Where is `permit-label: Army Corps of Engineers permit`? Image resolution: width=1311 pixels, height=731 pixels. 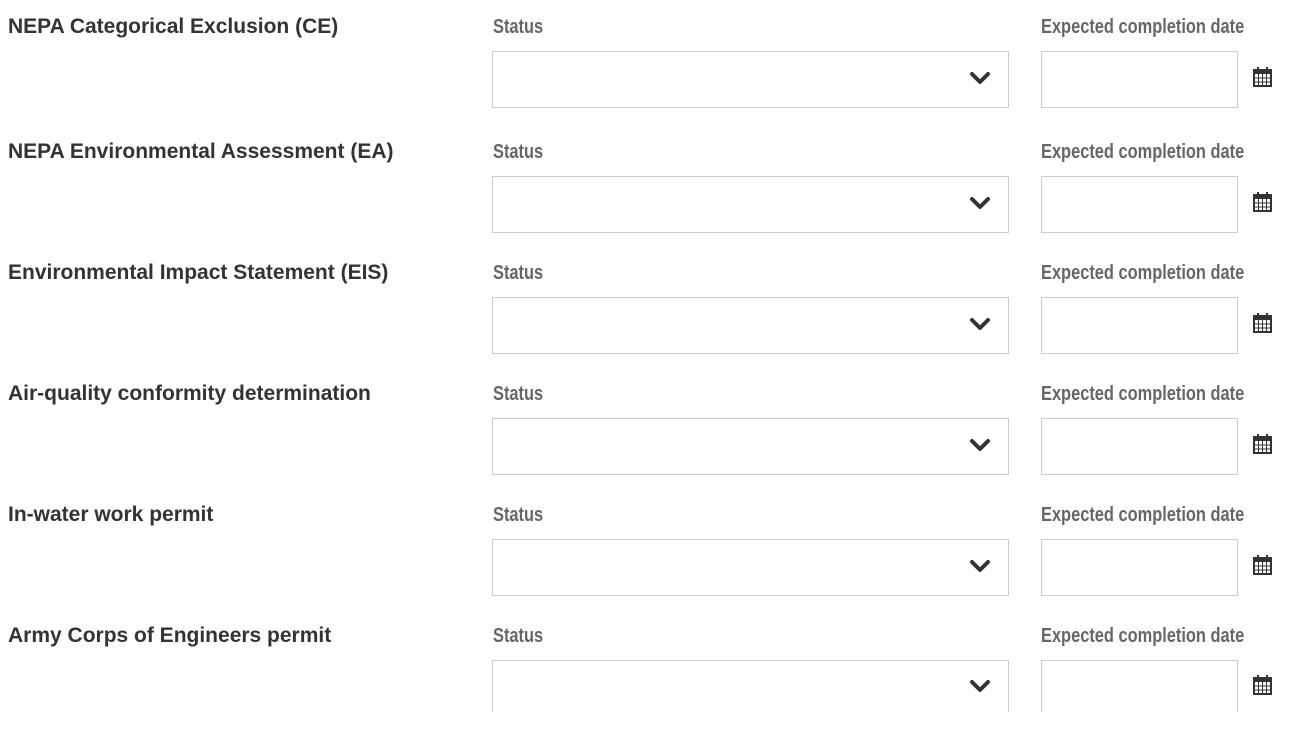
permit-label: Army Corps of Engineers permit is located at coordinates (170, 635).